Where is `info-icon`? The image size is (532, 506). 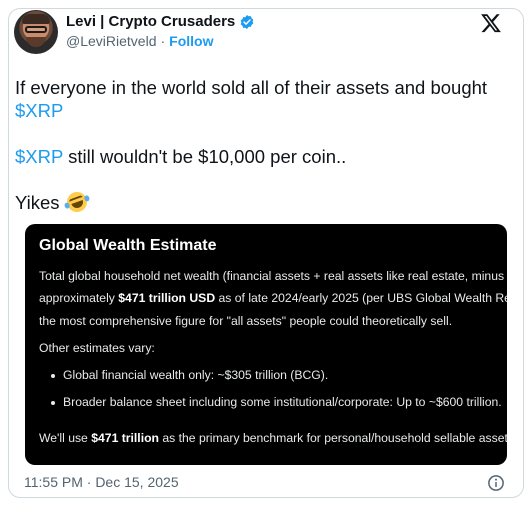
info-icon is located at coordinates (496, 483).